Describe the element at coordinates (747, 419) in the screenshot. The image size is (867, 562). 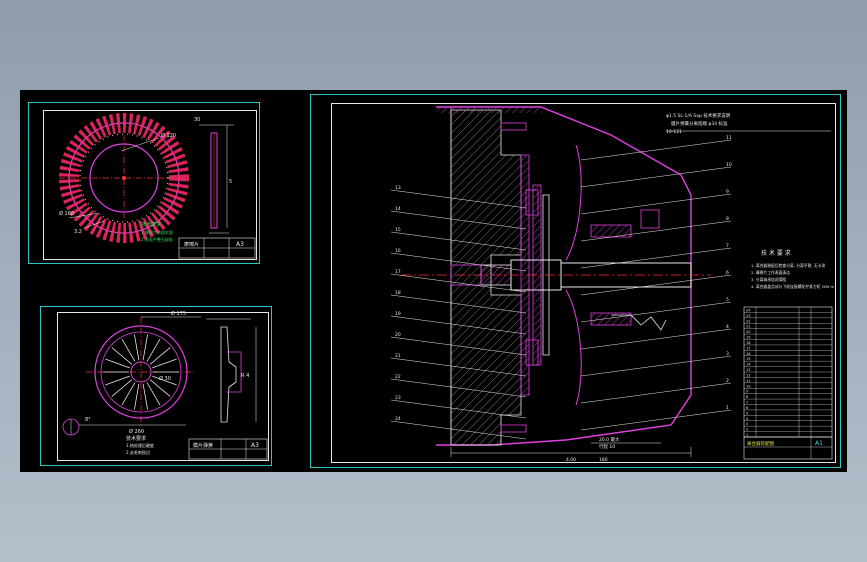
I see `bom-row-number: 4` at that location.